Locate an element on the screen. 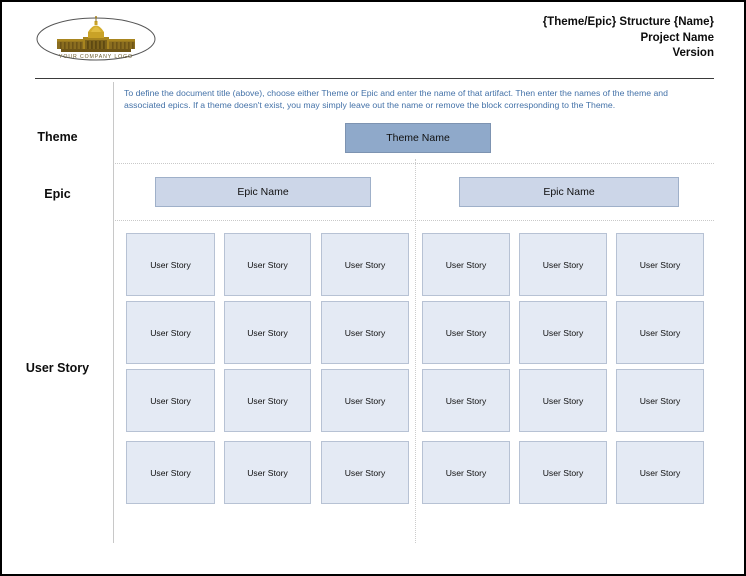  theme-row-divider is located at coordinates (413, 163).